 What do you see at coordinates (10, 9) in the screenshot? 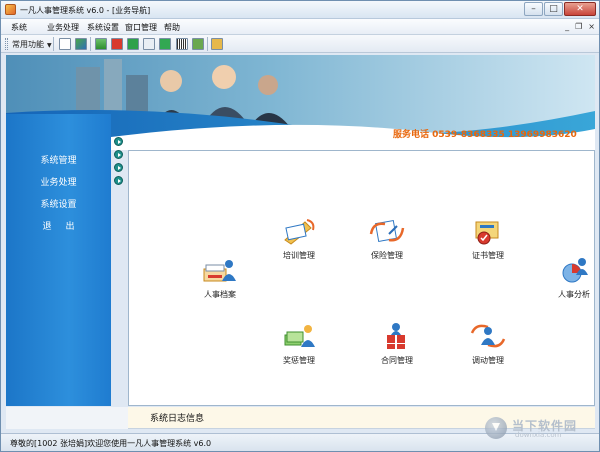
I see `app-icon` at bounding box center [10, 9].